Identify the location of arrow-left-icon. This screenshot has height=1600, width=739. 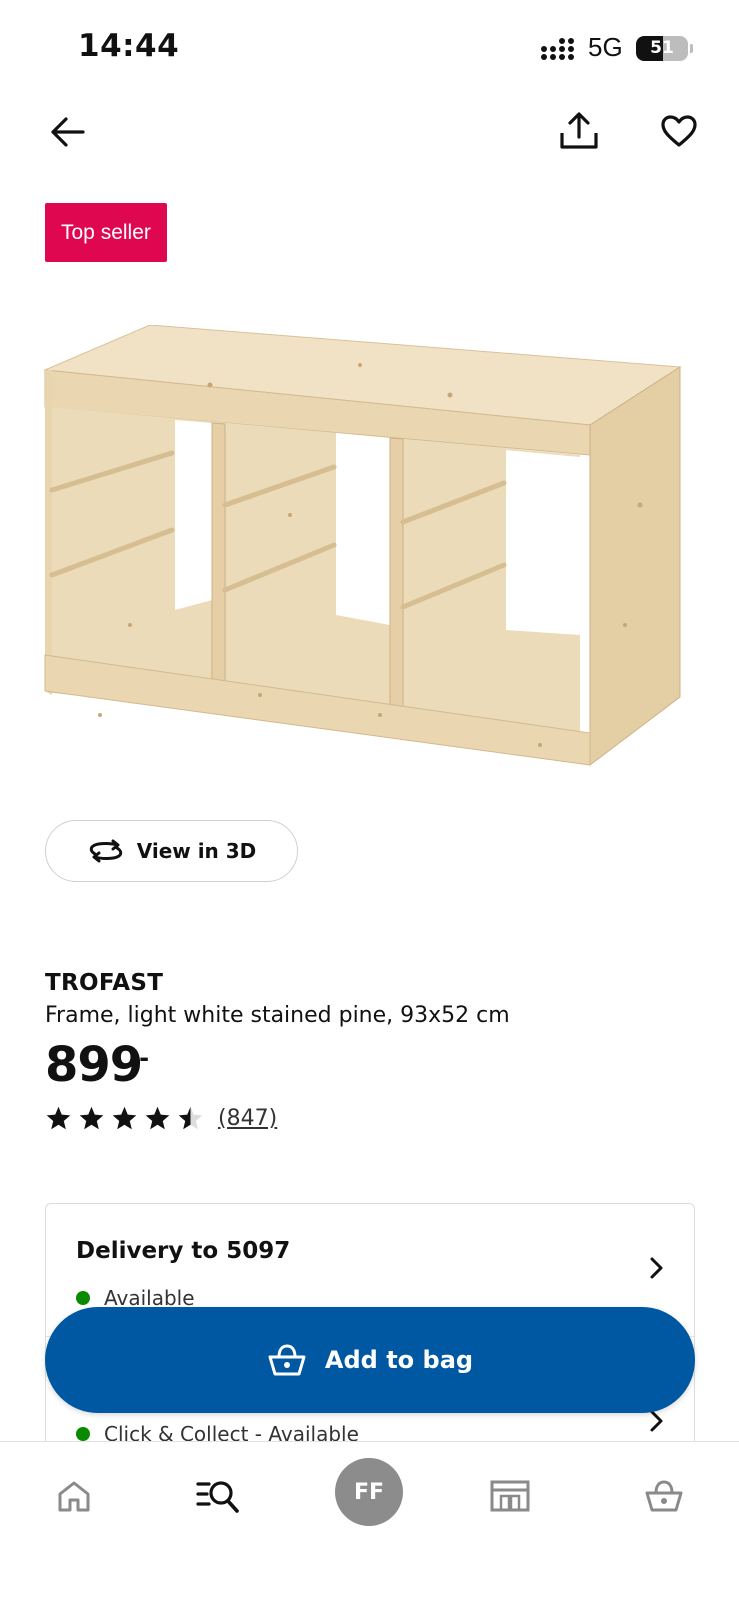
(68, 132).